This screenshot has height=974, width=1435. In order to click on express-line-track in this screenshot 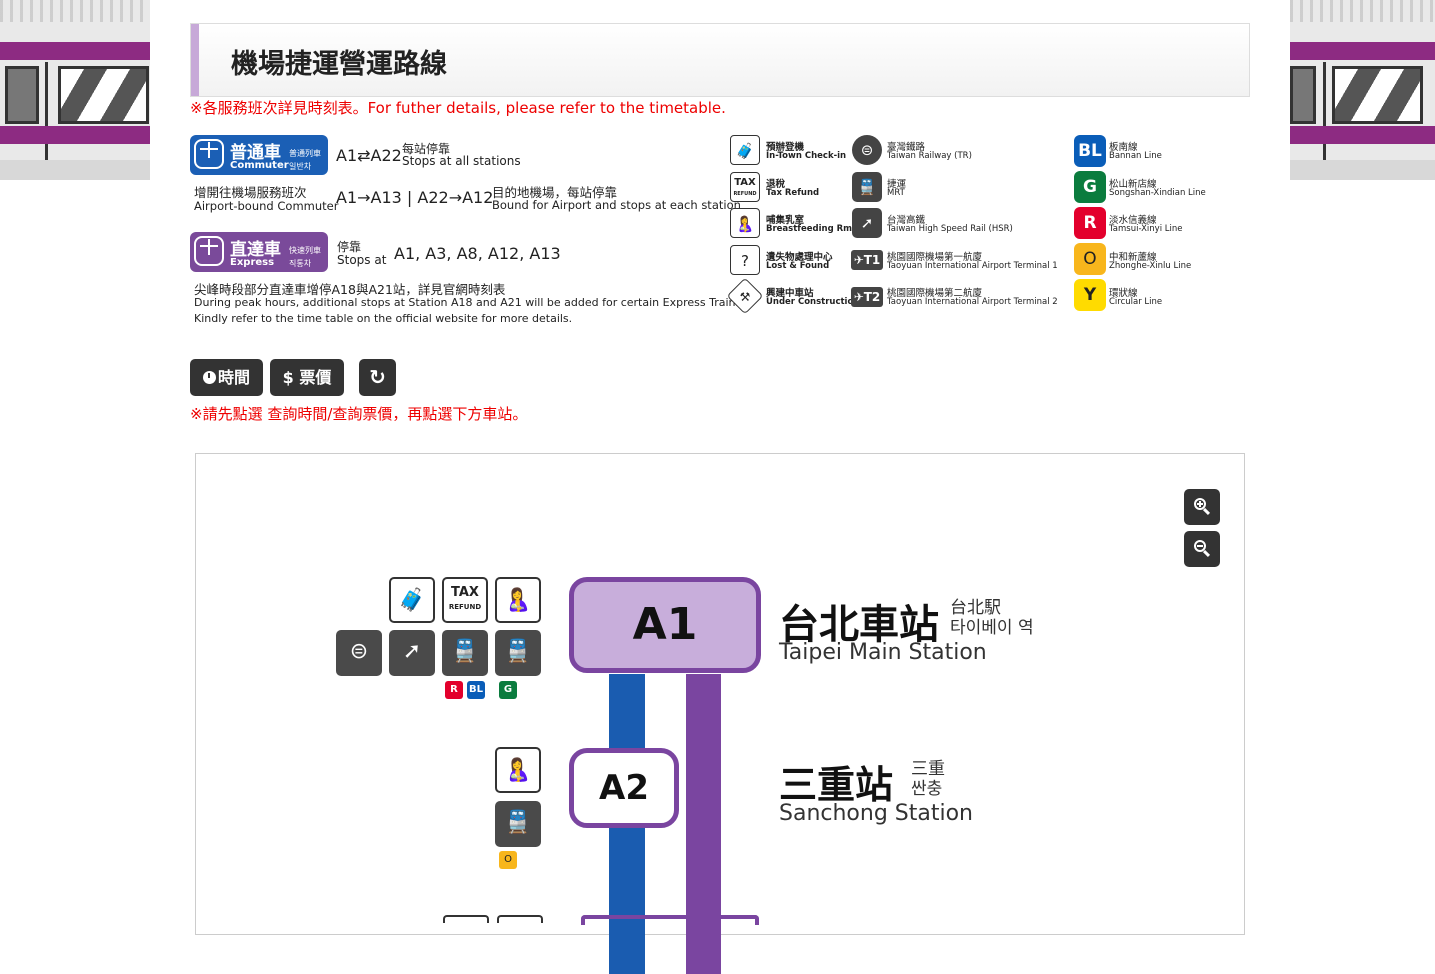, I will do `click(703, 824)`.